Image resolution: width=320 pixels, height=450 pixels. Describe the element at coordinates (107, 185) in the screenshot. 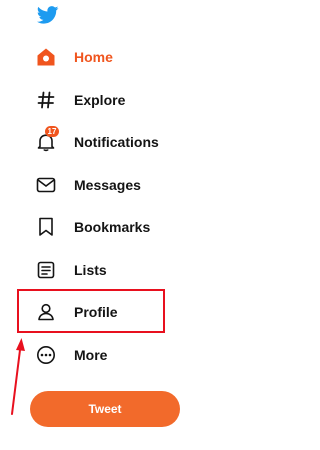

I see `nav-label-messages: Messages` at that location.